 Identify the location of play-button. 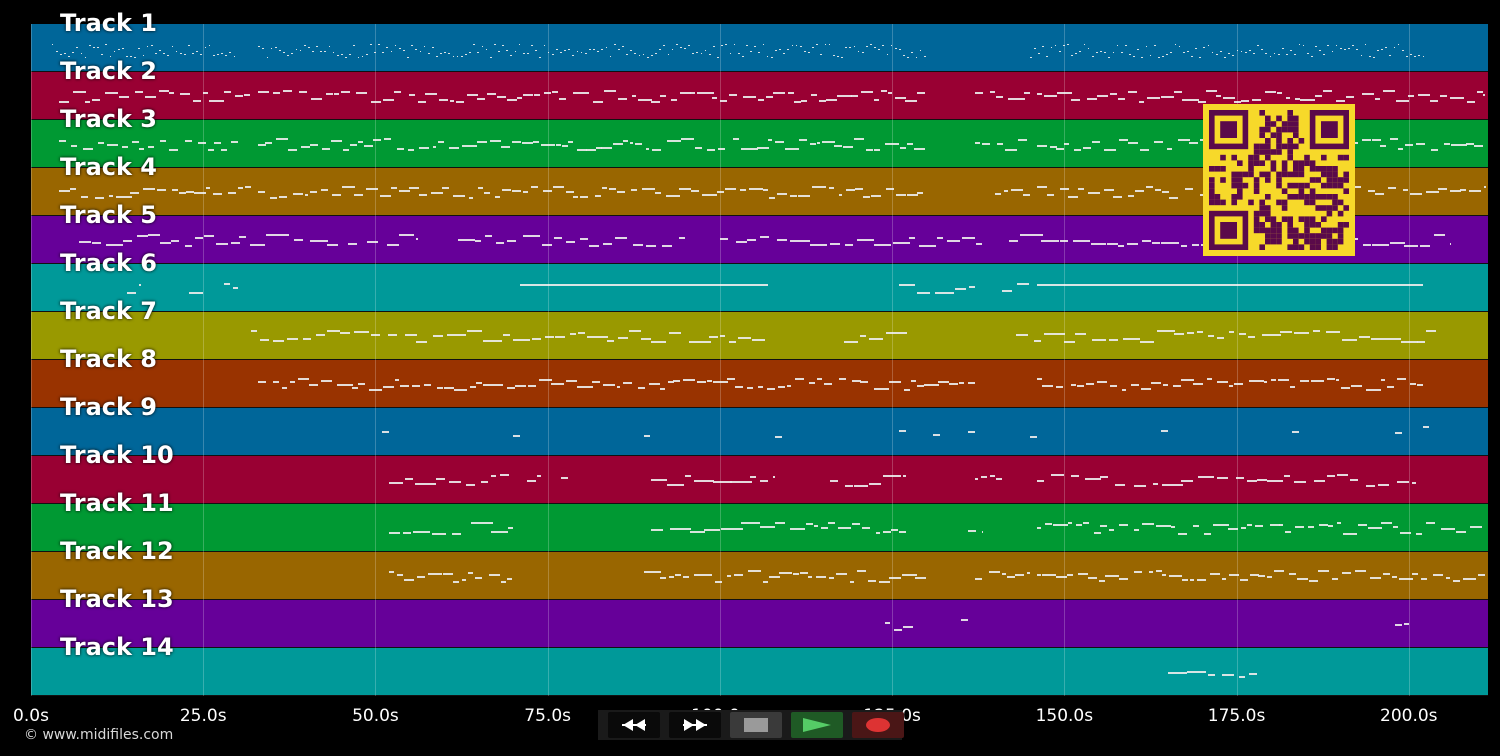
(817, 725).